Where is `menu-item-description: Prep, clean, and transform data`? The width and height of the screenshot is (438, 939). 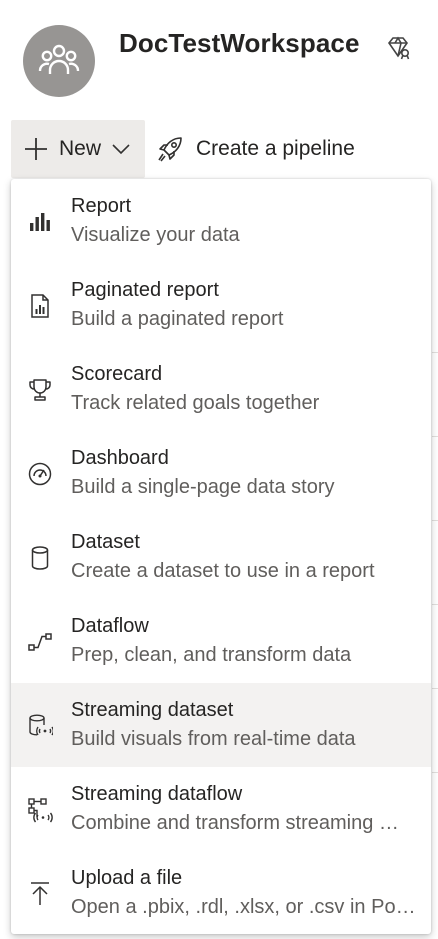
menu-item-description: Prep, clean, and transform data is located at coordinates (211, 655).